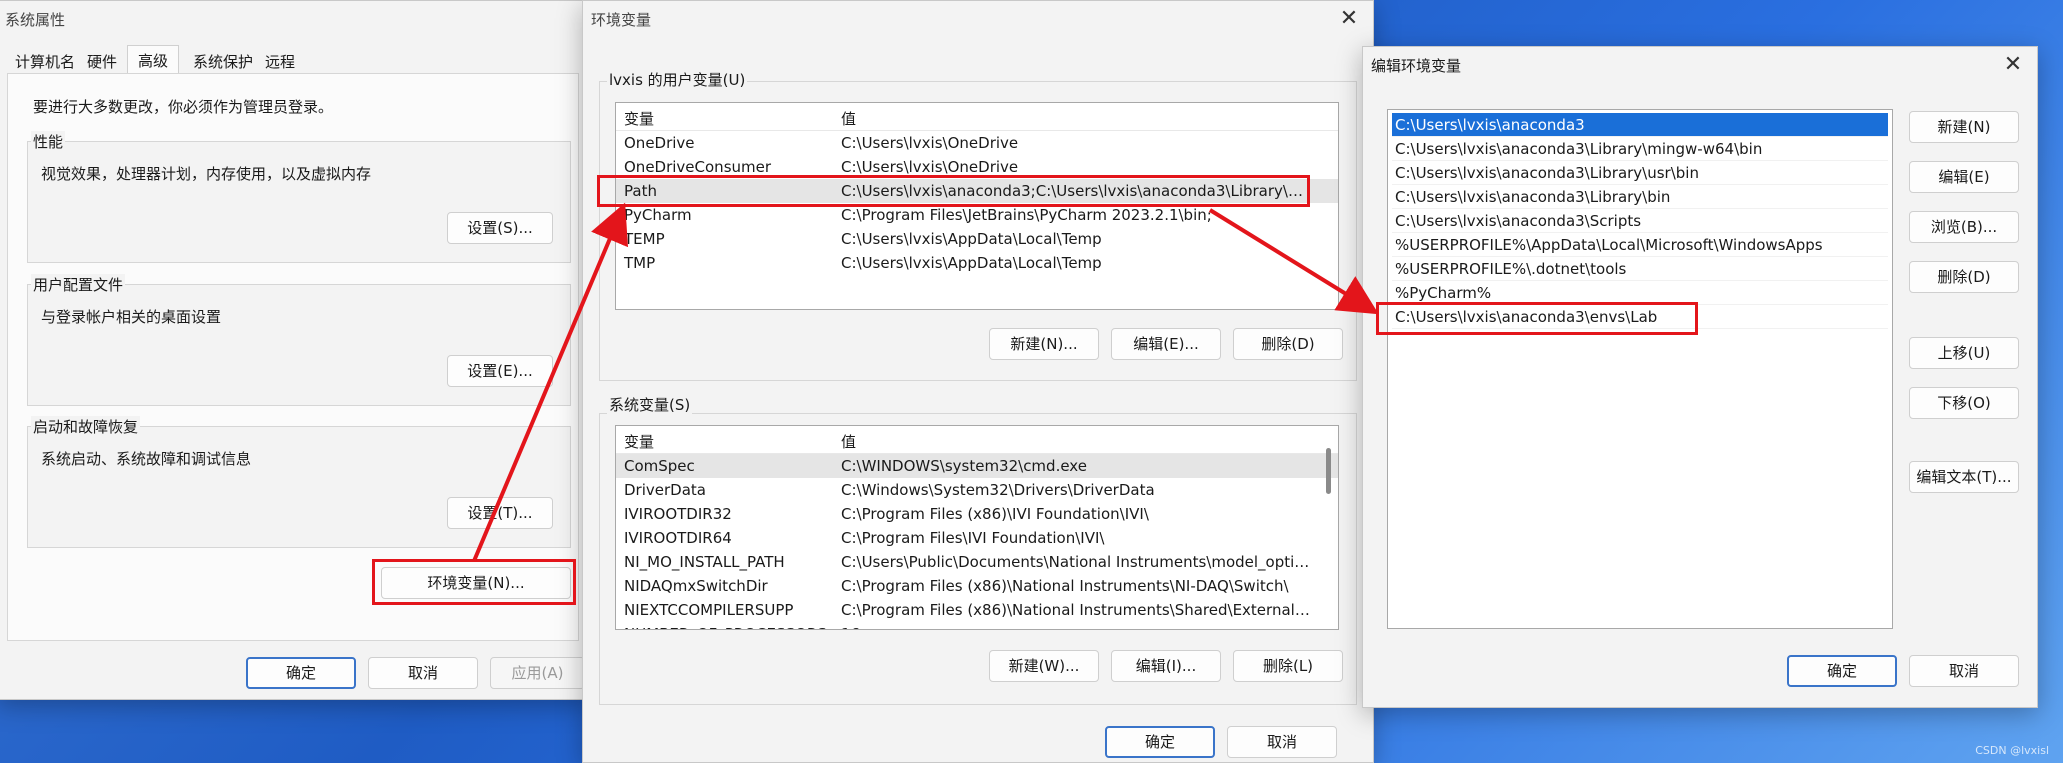 The height and width of the screenshot is (763, 2063). Describe the element at coordinates (725, 625) in the screenshot. I see `variable-name: NUMBER_OF_PROCESSORS` at that location.